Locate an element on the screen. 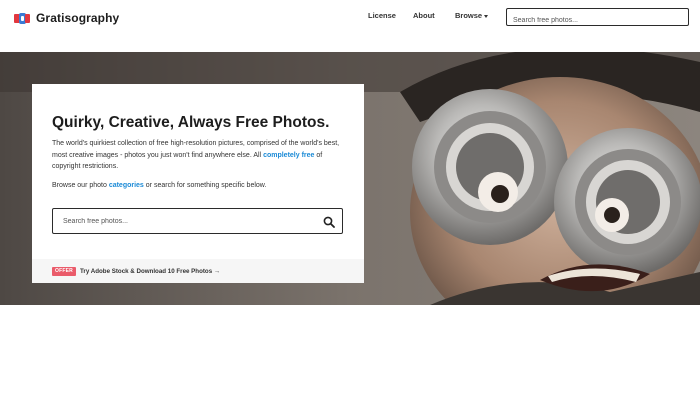 This screenshot has width=700, height=400. logo: Gratisography is located at coordinates (66, 18).